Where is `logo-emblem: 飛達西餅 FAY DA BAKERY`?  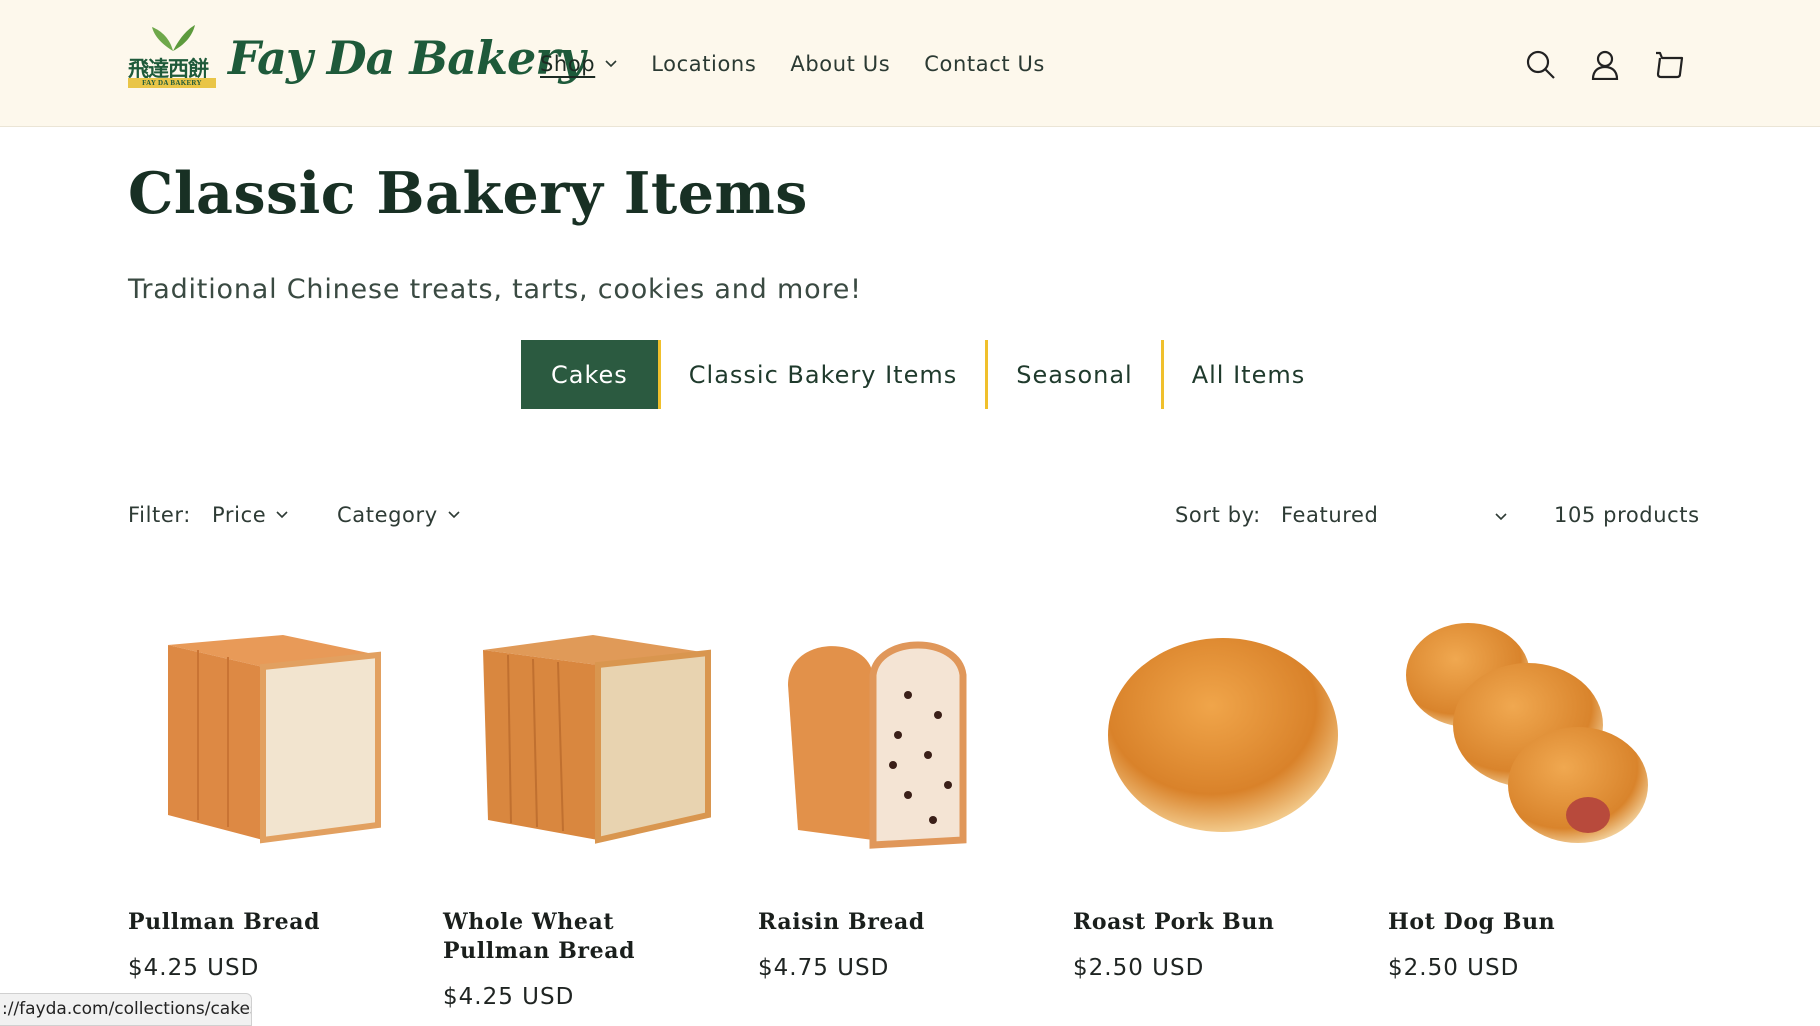
logo-emblem: 飛達西餅 FAY DA BAKERY is located at coordinates (172, 58).